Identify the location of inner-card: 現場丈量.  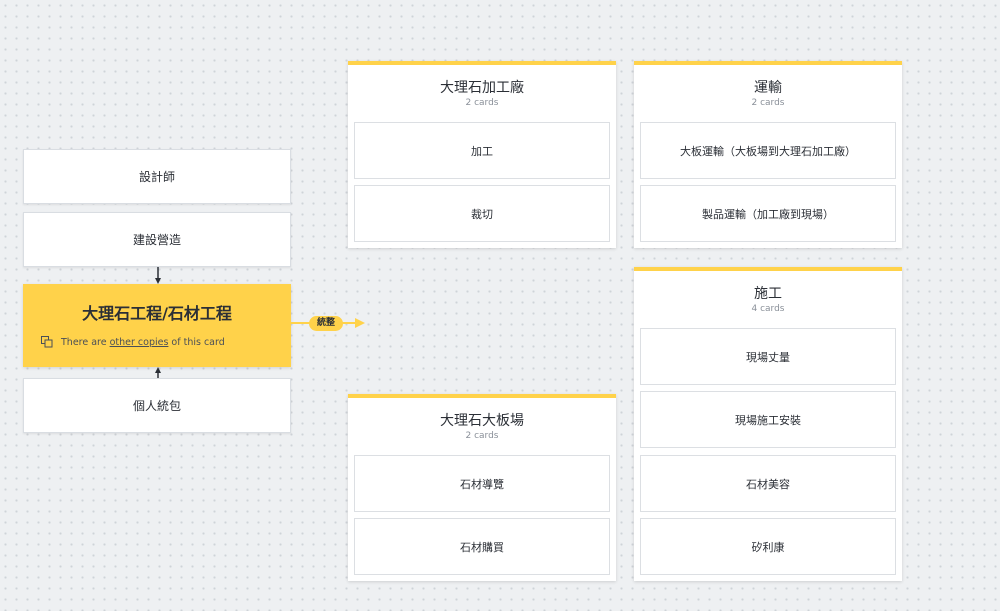
(768, 356).